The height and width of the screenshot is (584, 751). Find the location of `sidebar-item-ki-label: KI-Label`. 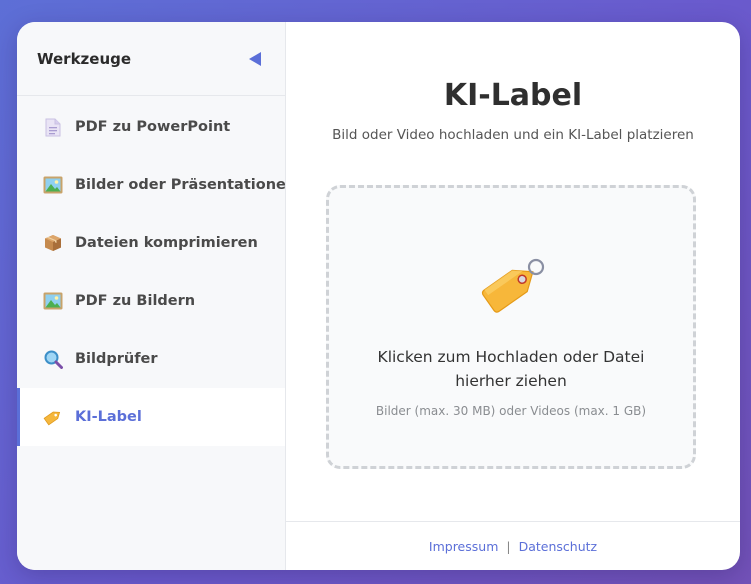

sidebar-item-ki-label: KI-Label is located at coordinates (151, 417).